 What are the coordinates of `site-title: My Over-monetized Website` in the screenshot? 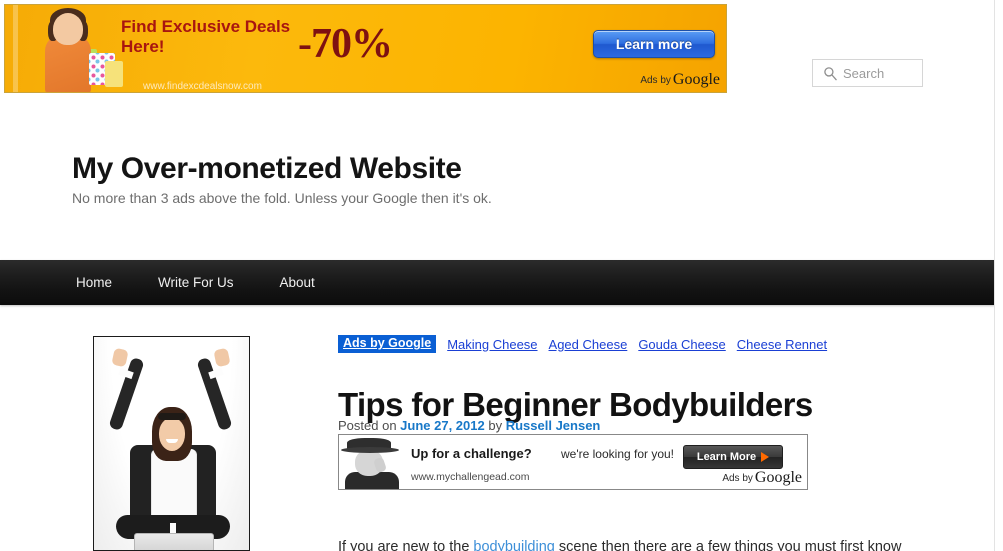 It's located at (267, 168).